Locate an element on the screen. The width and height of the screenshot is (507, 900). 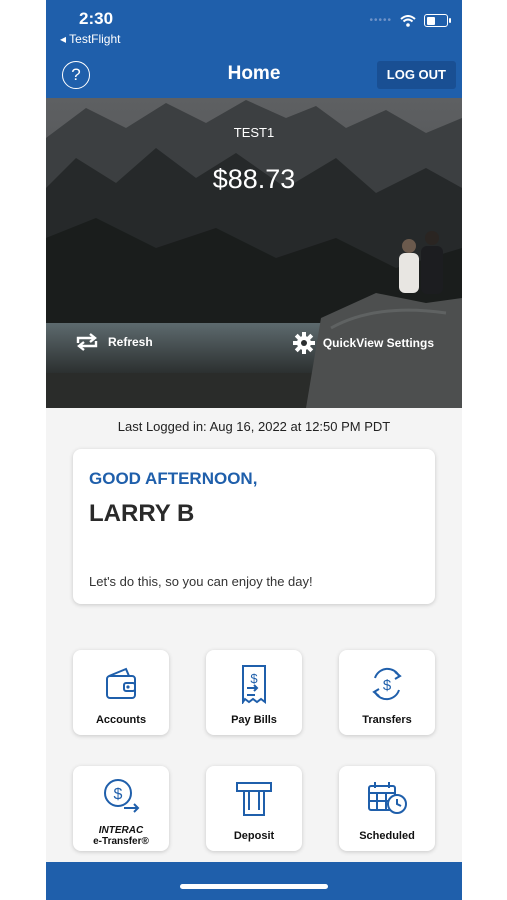
logout-button: LOG OUT is located at coordinates (416, 75).